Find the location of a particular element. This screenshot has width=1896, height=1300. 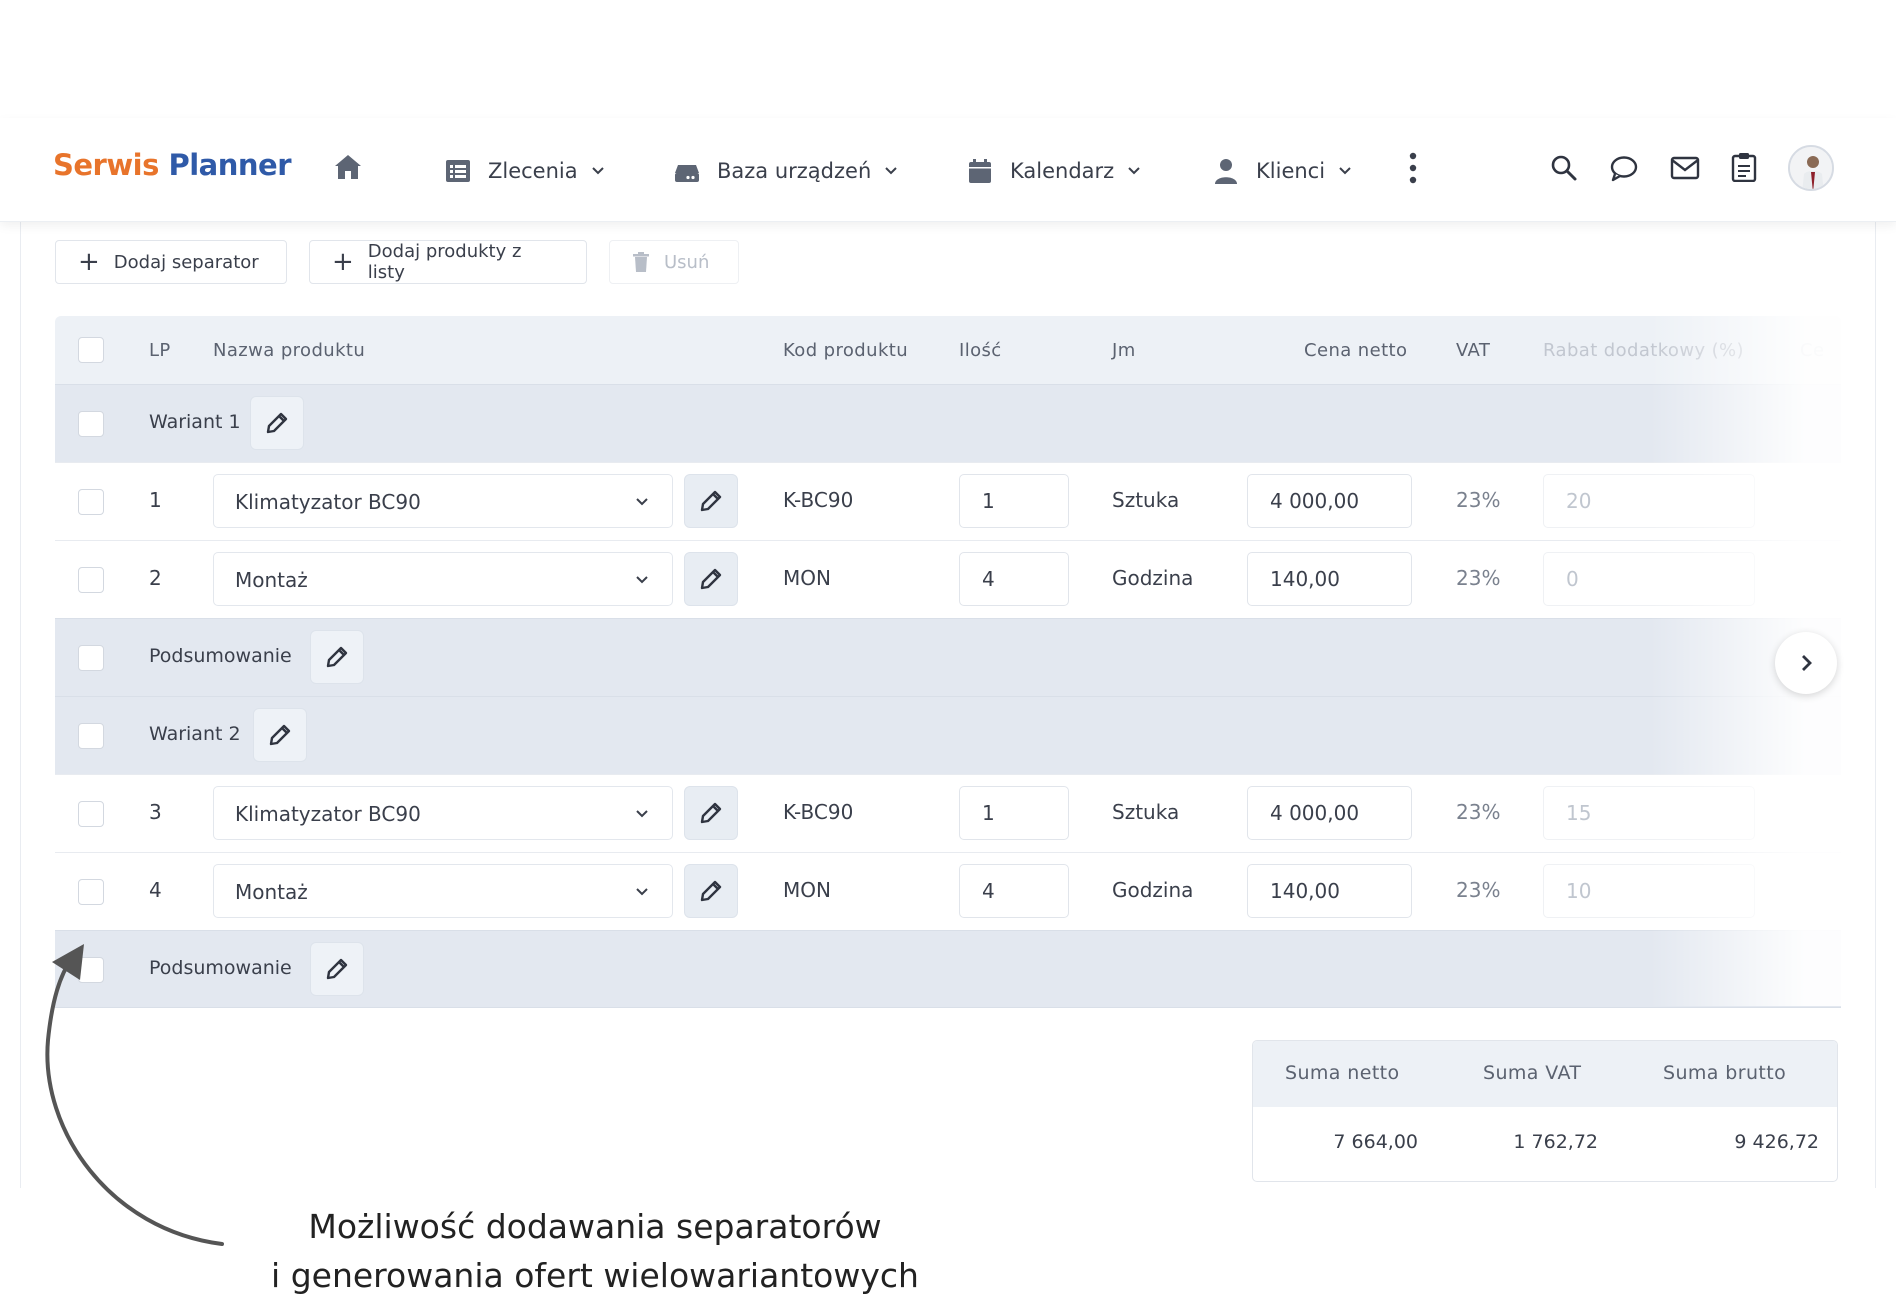

delete-button: Usuń is located at coordinates (674, 262).